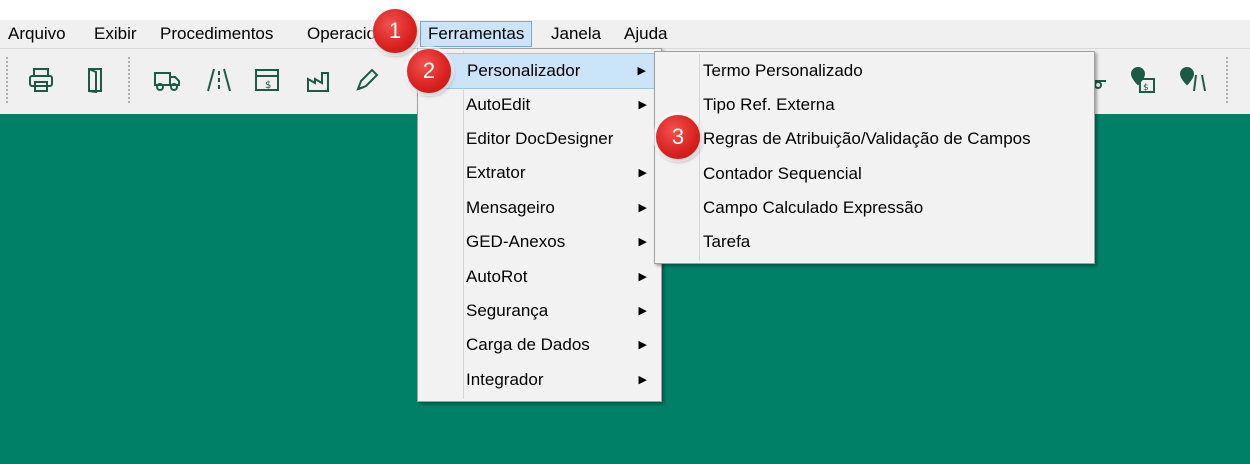 This screenshot has height=464, width=1250. Describe the element at coordinates (496, 172) in the screenshot. I see `menu-item-label: Extrator` at that location.